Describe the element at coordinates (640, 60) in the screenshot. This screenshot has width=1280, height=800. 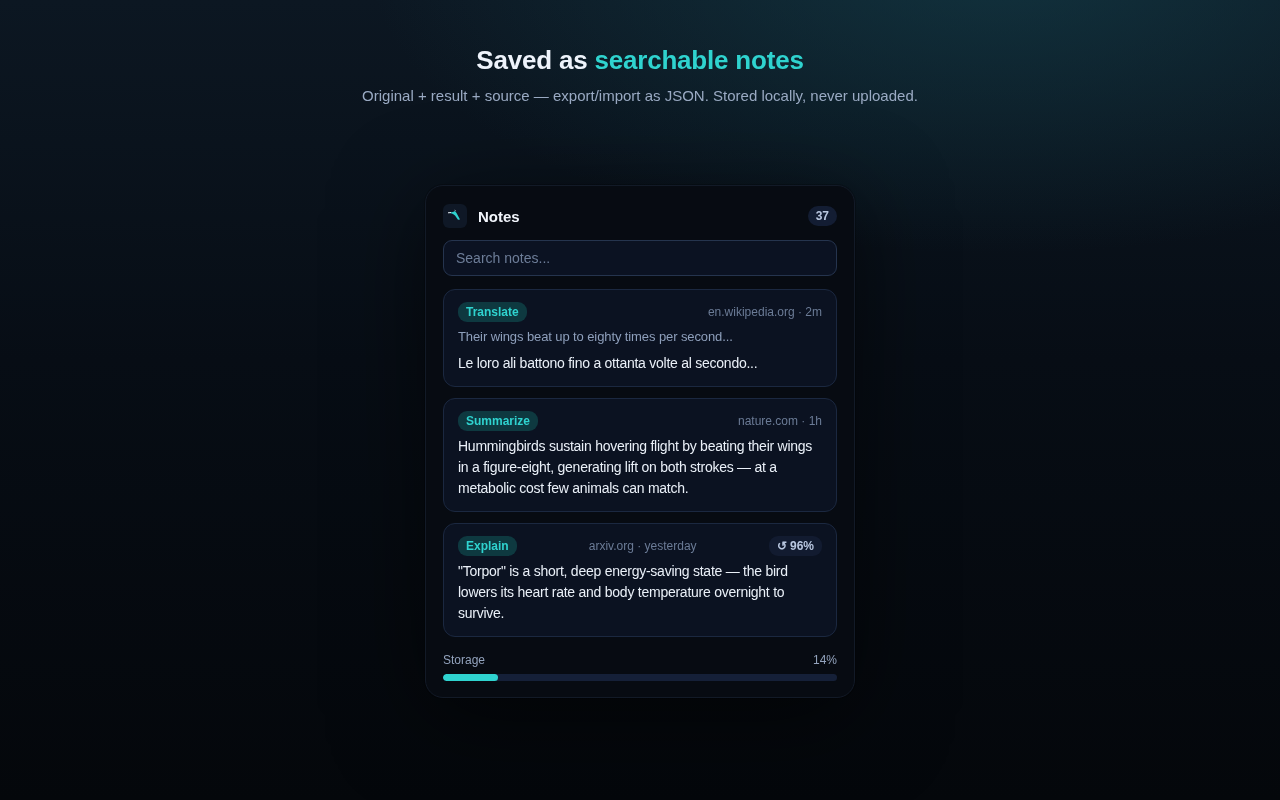
I see `page-title: Saved as searchable notes` at that location.